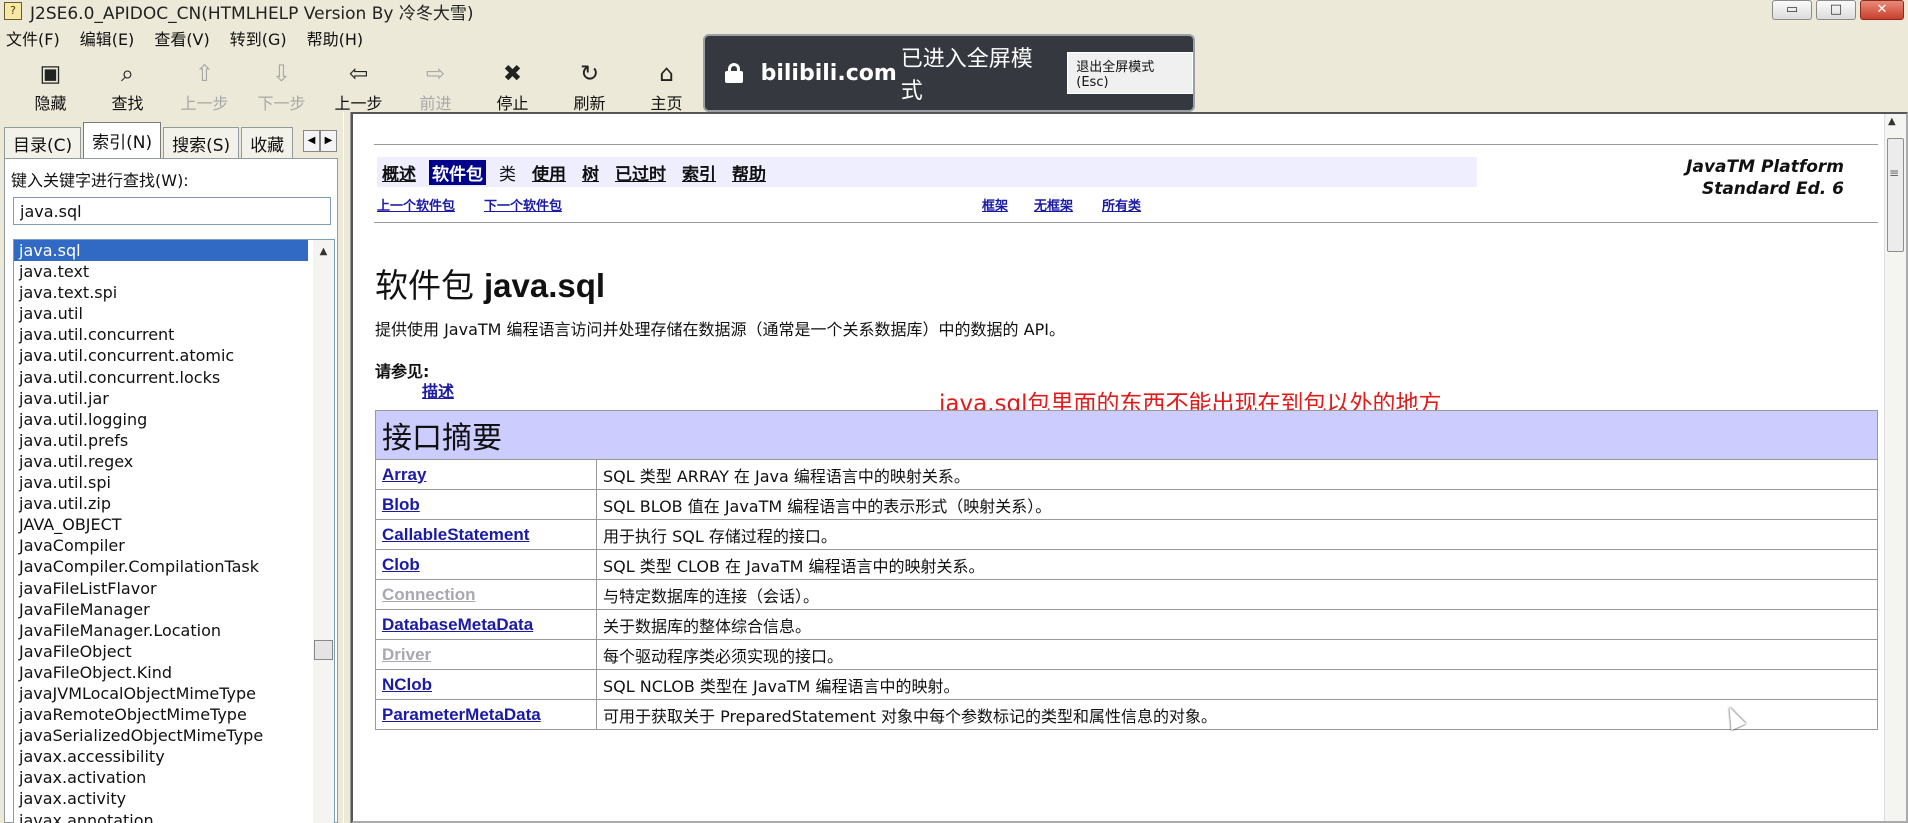 The height and width of the screenshot is (823, 1908). Describe the element at coordinates (666, 83) in the screenshot. I see `toolbar-button-8: ⌂ 主页` at that location.